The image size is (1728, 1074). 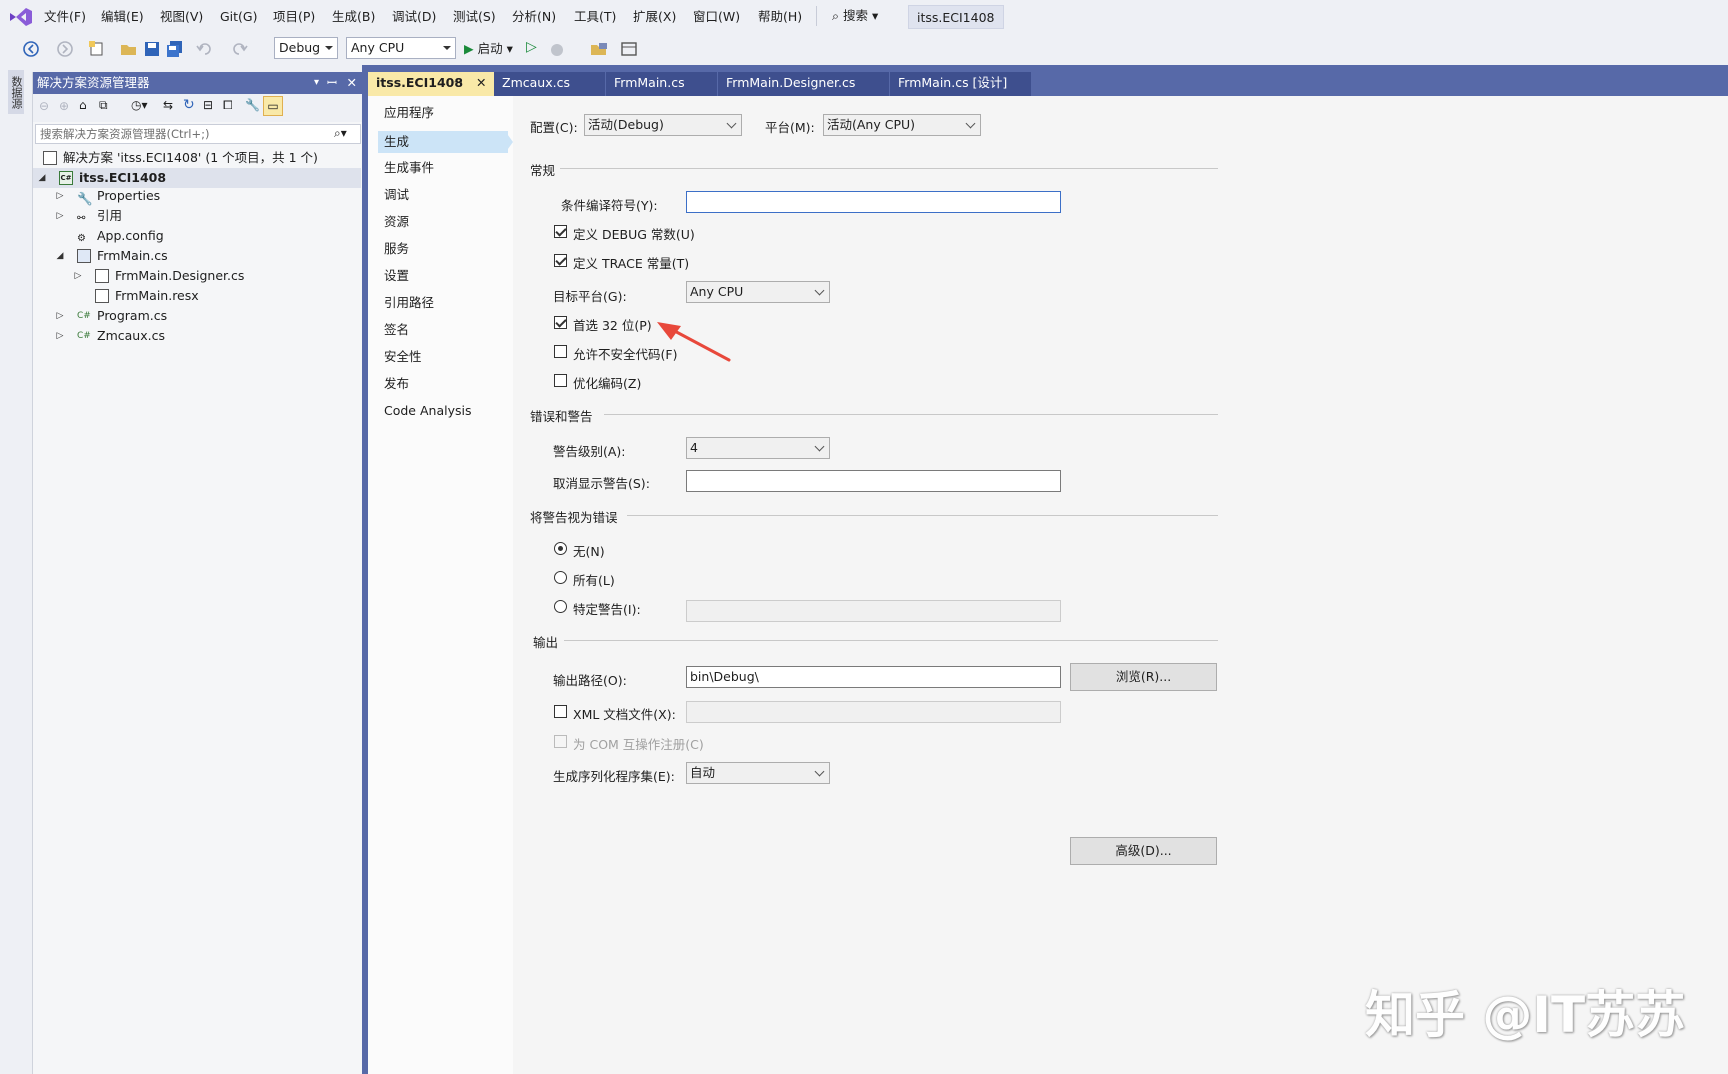 What do you see at coordinates (780, 17) in the screenshot?
I see `menu-help: 帮助(H)` at bounding box center [780, 17].